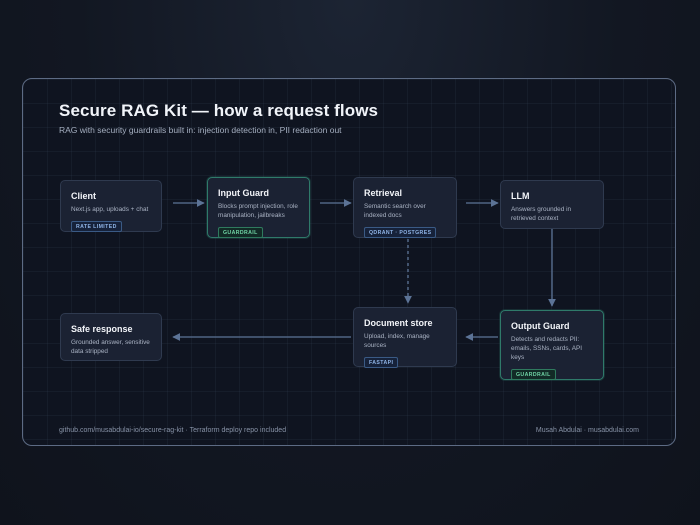 The image size is (700, 525). Describe the element at coordinates (587, 430) in the screenshot. I see `footer-author: Musah Abdulai · musabdulai.com` at that location.